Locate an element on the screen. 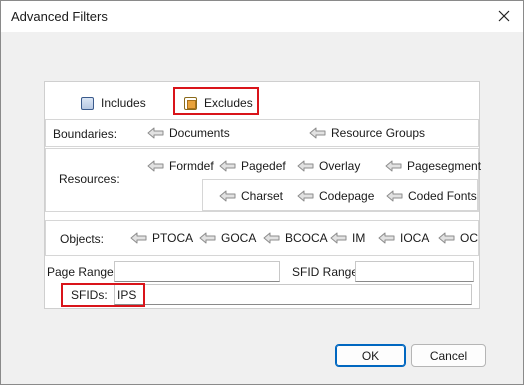 The height and width of the screenshot is (385, 524). excludes-label: Excludes is located at coordinates (228, 103).